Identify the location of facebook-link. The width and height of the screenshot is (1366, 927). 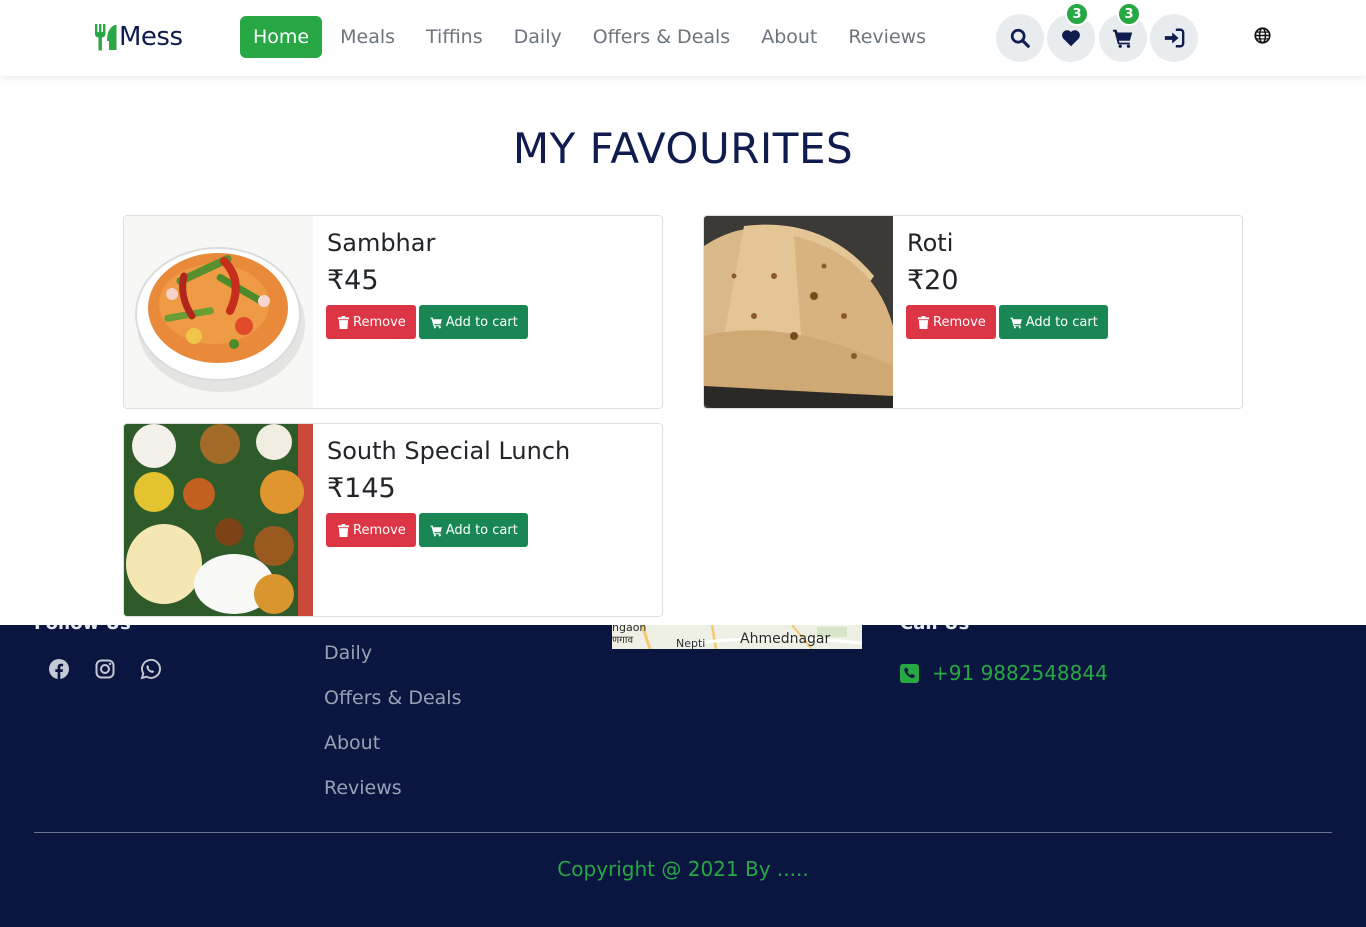
(59, 669).